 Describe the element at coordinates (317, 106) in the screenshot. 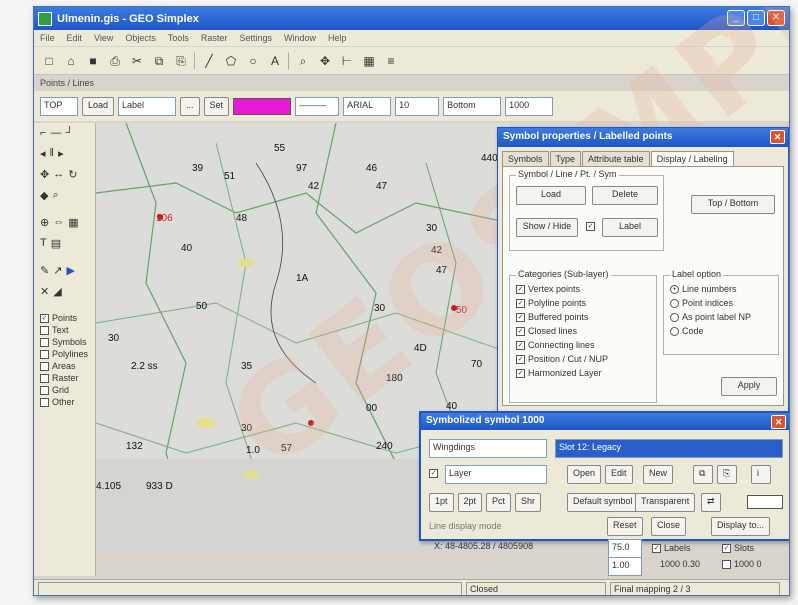

I see `line-style-select: ———` at that location.